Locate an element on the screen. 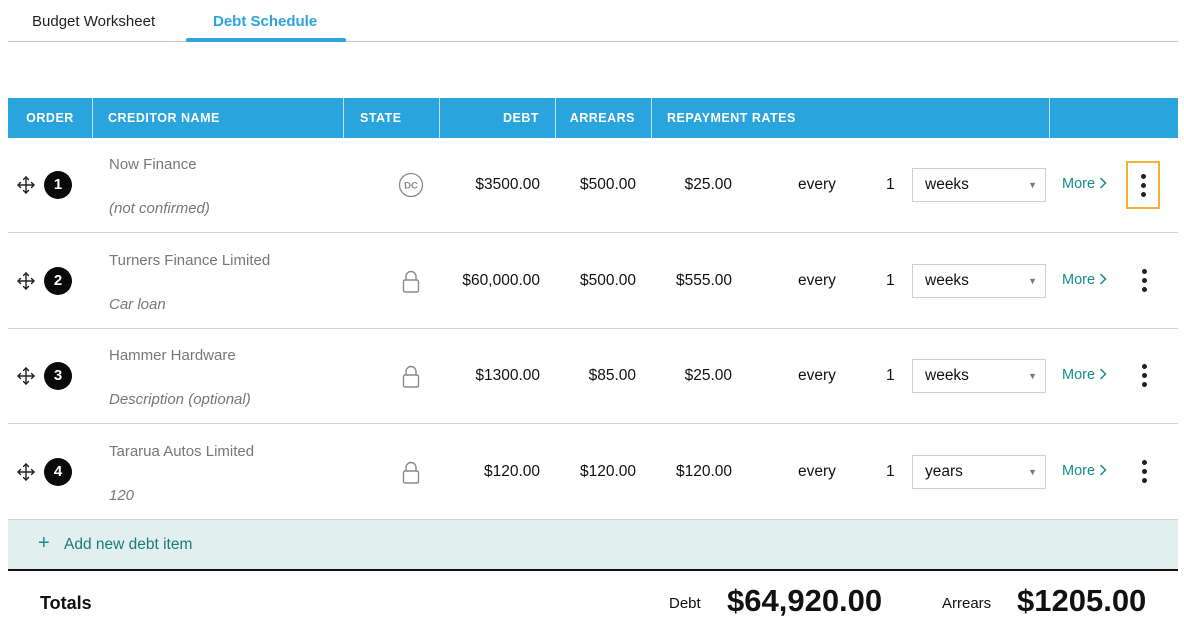 This screenshot has height=626, width=1184. totals-label: Totals is located at coordinates (66, 603).